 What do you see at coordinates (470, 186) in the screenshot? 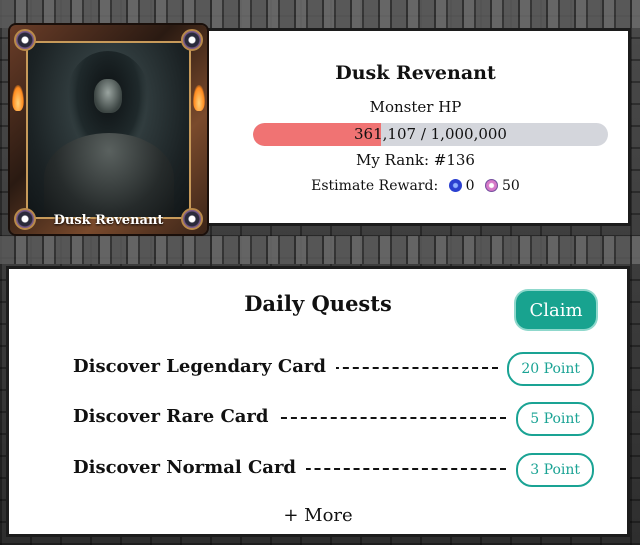
I see `reward-coin-value: 0` at bounding box center [470, 186].